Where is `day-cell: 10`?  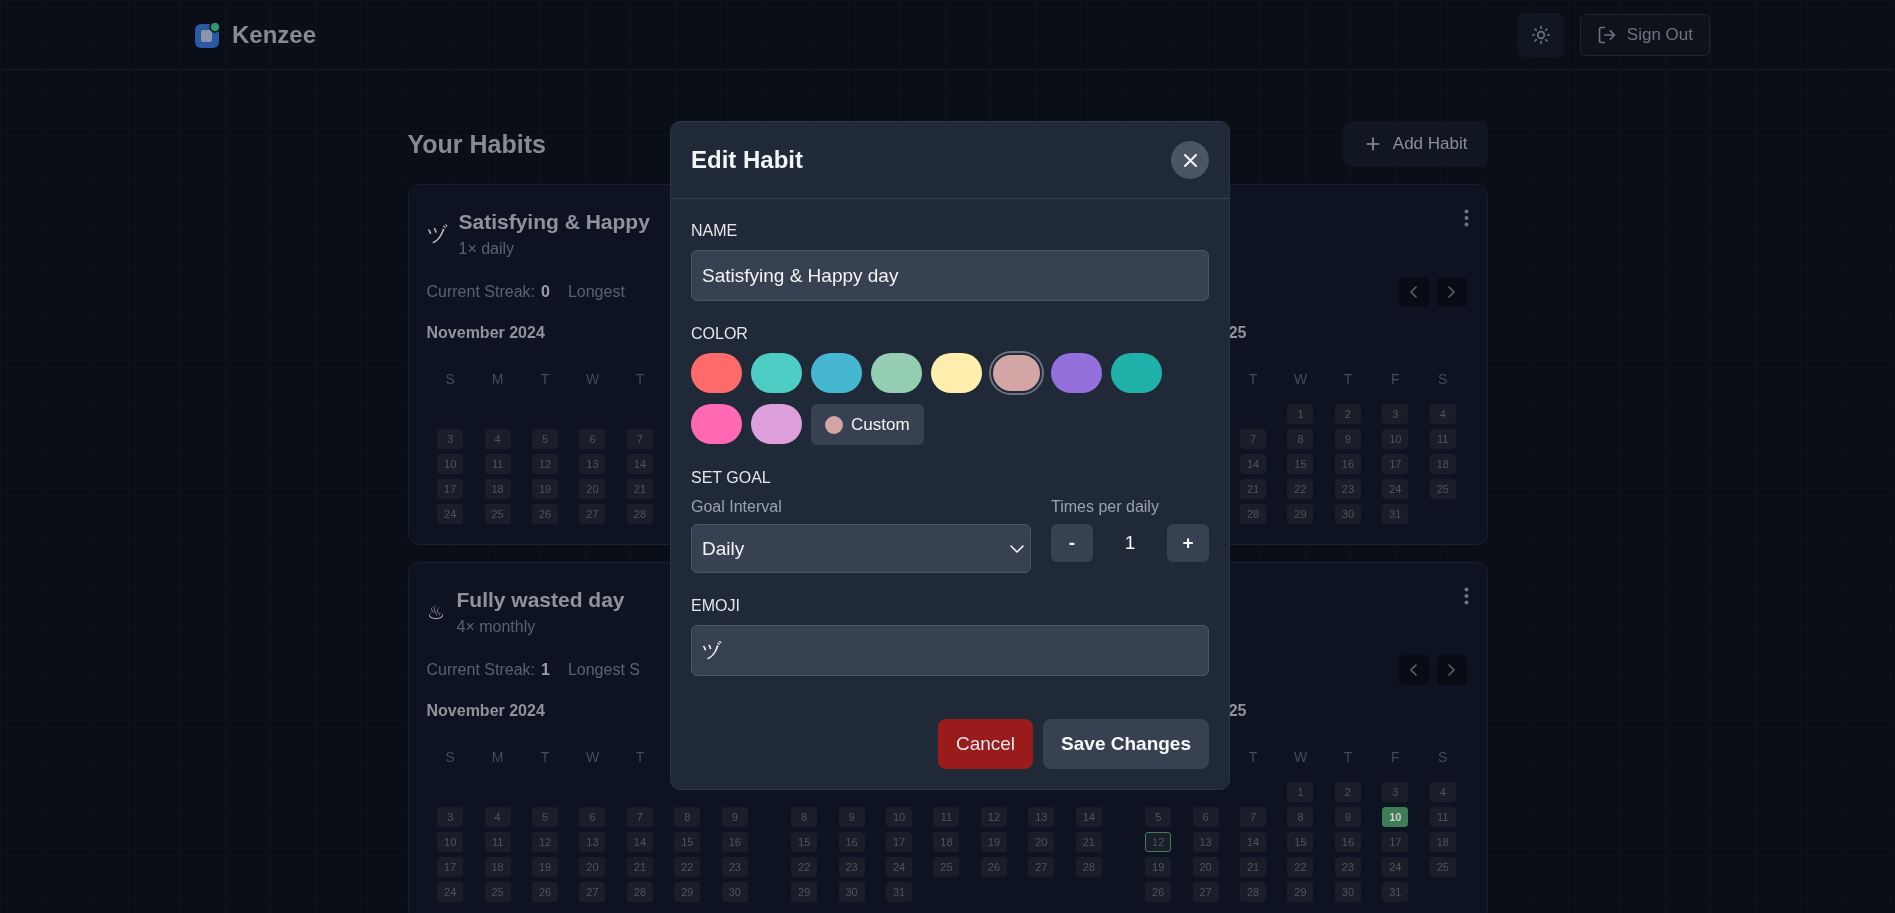 day-cell: 10 is located at coordinates (1395, 817).